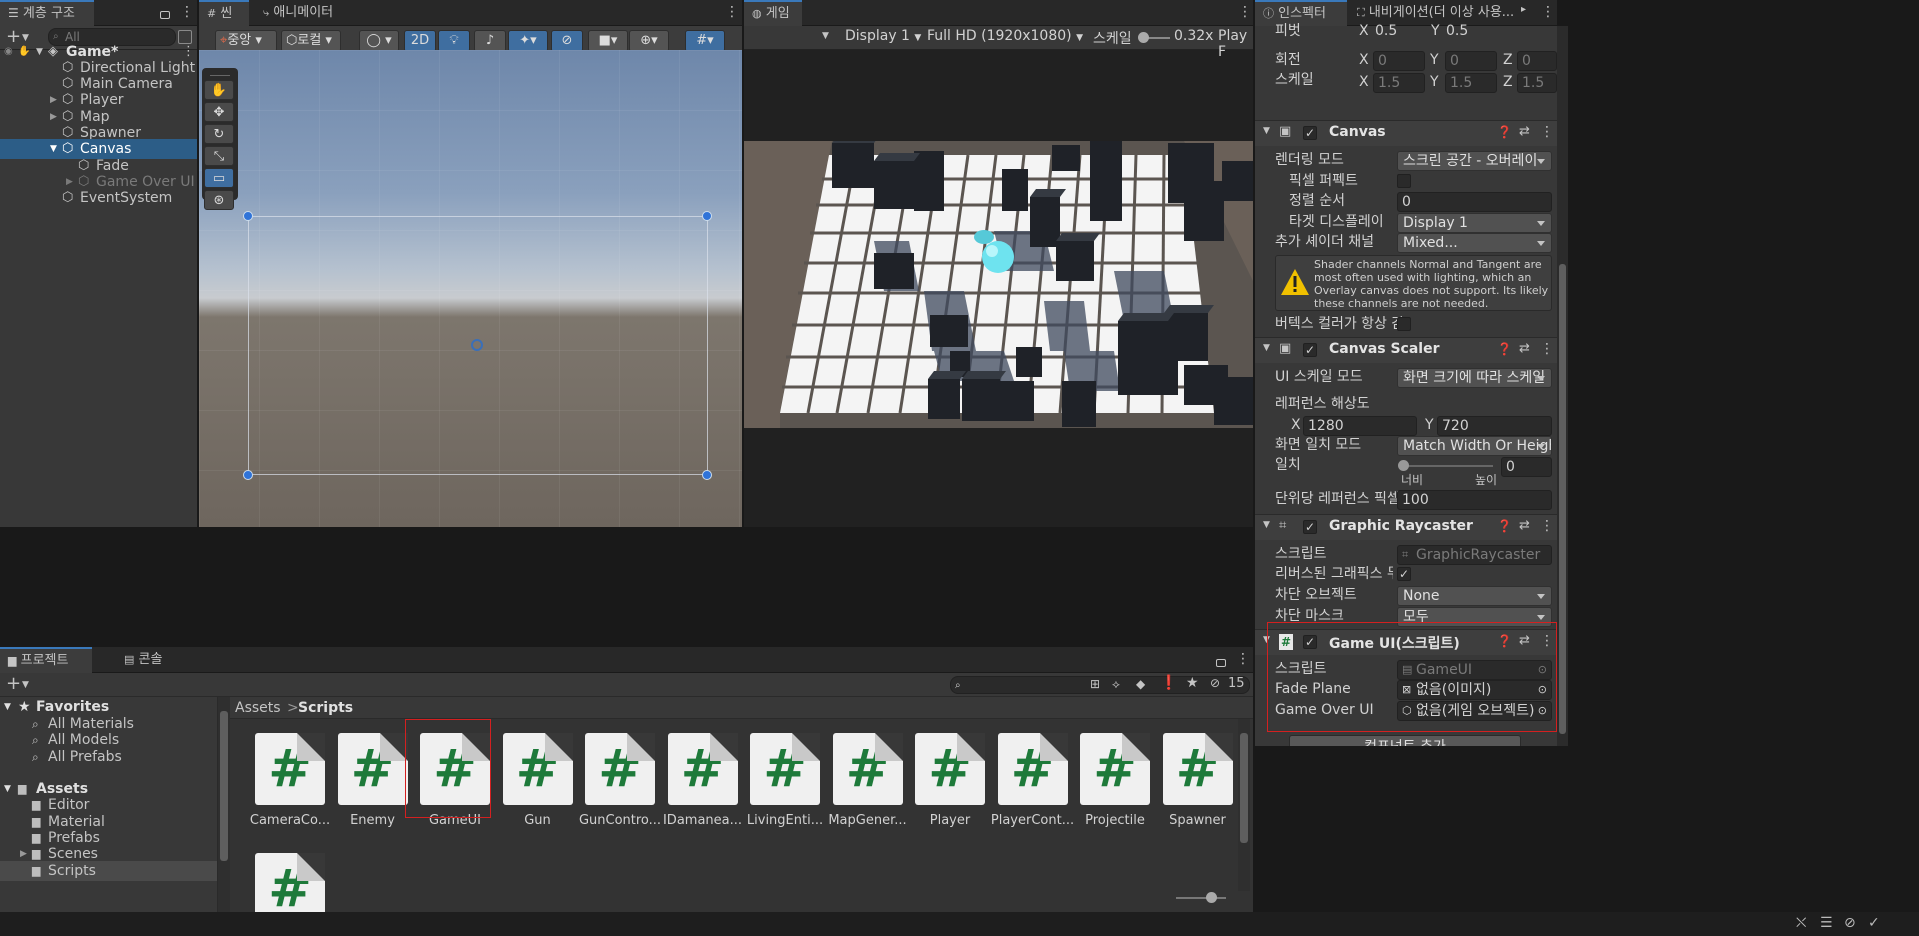 The height and width of the screenshot is (936, 1919). What do you see at coordinates (773, 13) in the screenshot?
I see `tab-game: ◍ 게임` at bounding box center [773, 13].